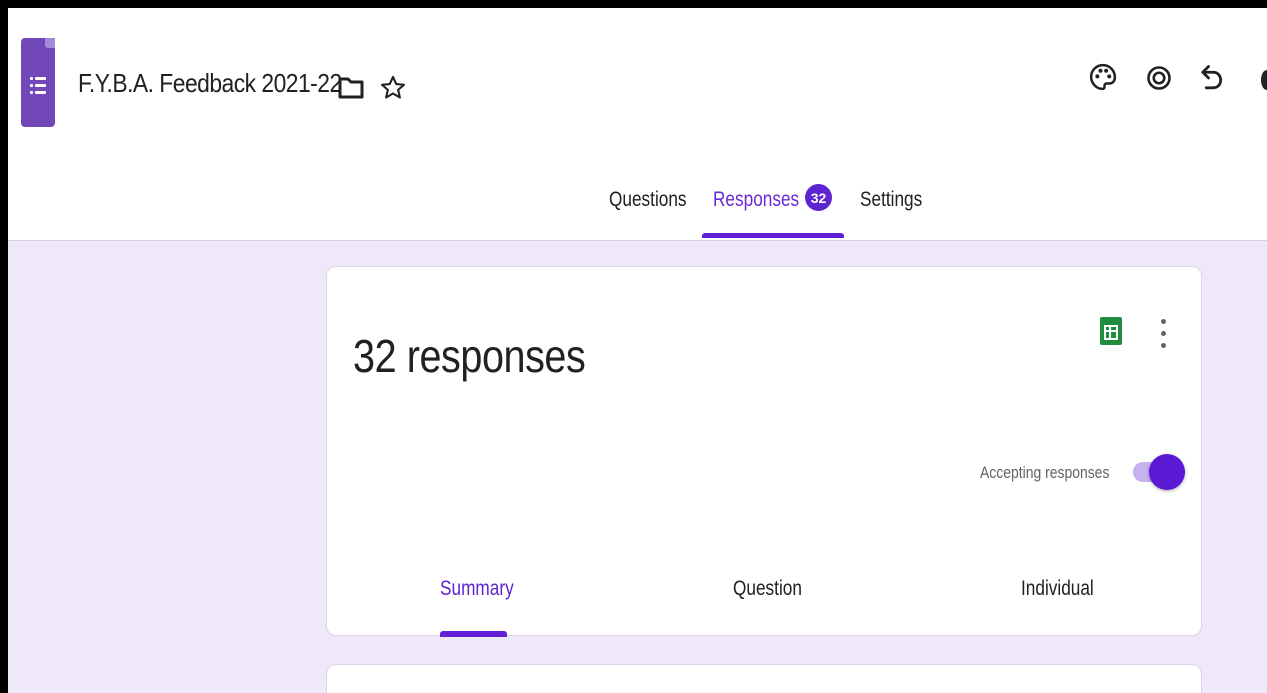 The image size is (1267, 693). What do you see at coordinates (393, 88) in the screenshot?
I see `star-icon` at bounding box center [393, 88].